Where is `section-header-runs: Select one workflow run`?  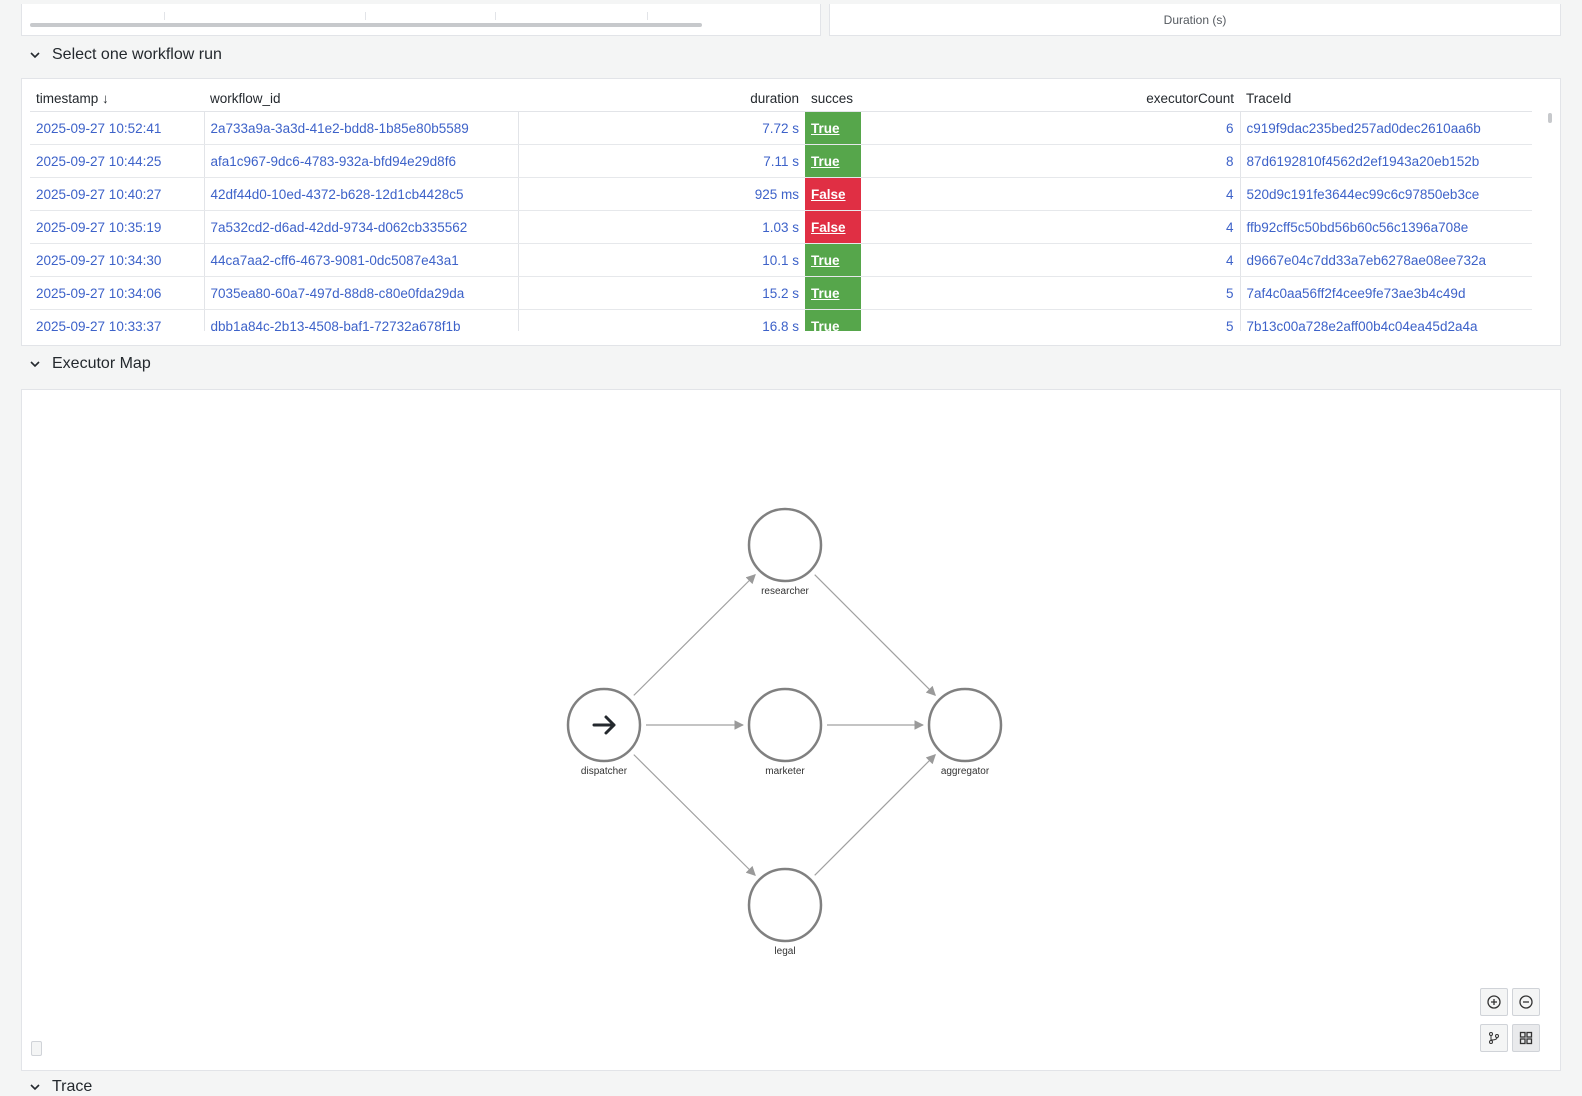 section-header-runs: Select one workflow run is located at coordinates (125, 55).